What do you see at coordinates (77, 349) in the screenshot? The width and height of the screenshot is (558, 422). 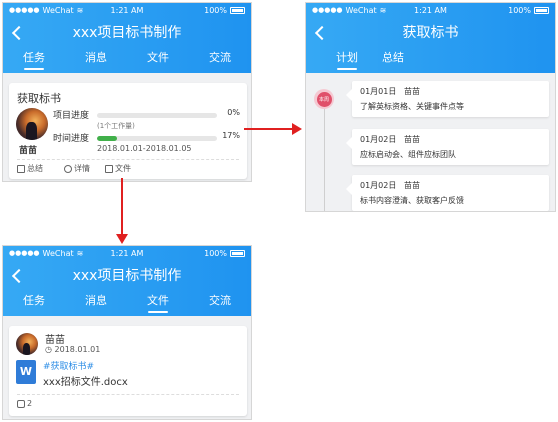 I see `file-date: 2018.01.01` at bounding box center [77, 349].